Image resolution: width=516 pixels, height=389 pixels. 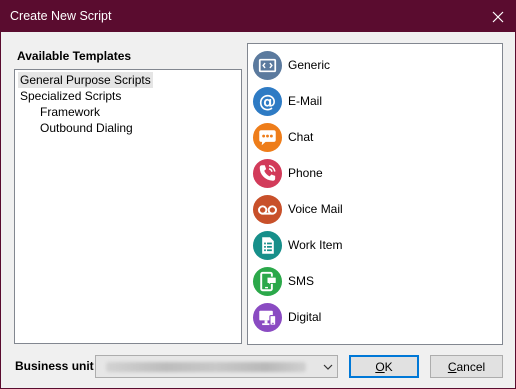 What do you see at coordinates (267, 137) in the screenshot?
I see `chat-bubble-icon` at bounding box center [267, 137].